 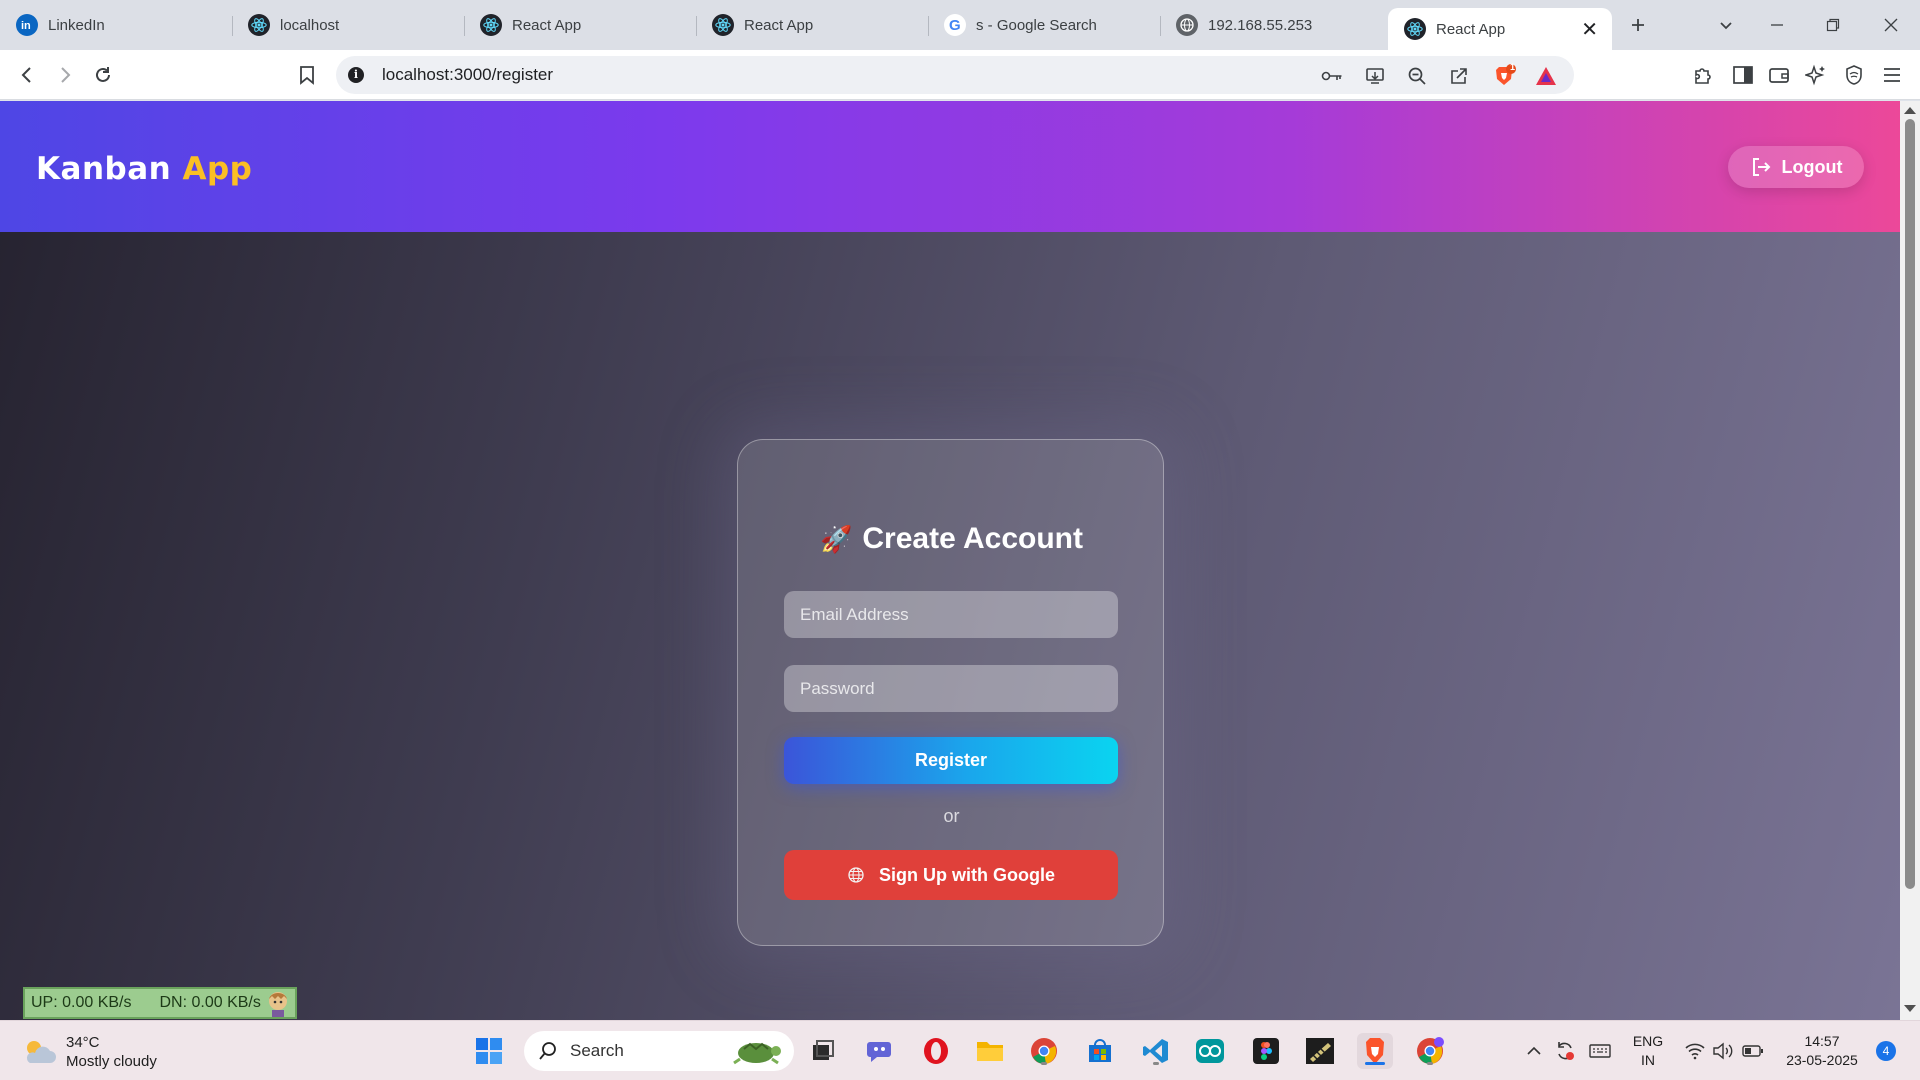 I want to click on chrome-profile-icon, so click(x=1430, y=1051).